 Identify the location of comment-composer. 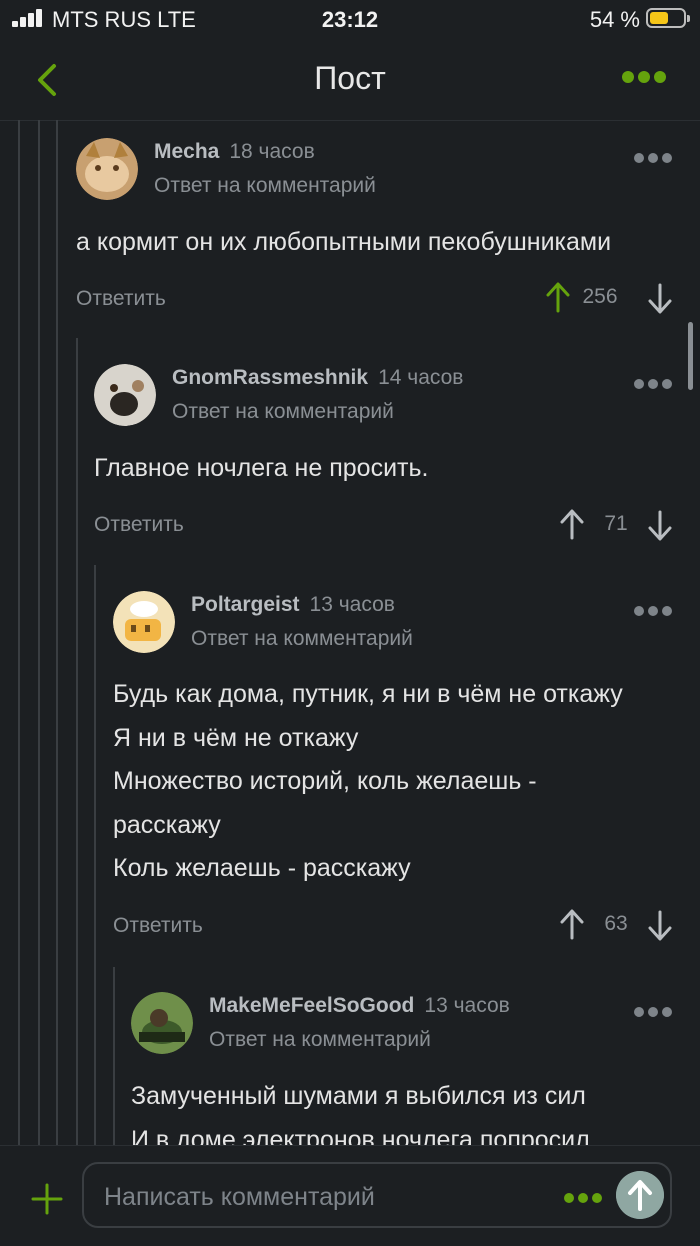
(350, 1195).